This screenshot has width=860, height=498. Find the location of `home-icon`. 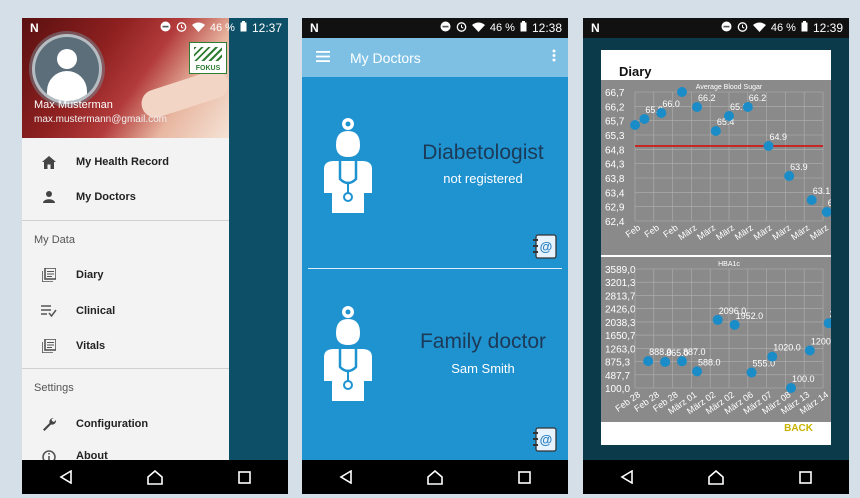

home-icon is located at coordinates (49, 162).